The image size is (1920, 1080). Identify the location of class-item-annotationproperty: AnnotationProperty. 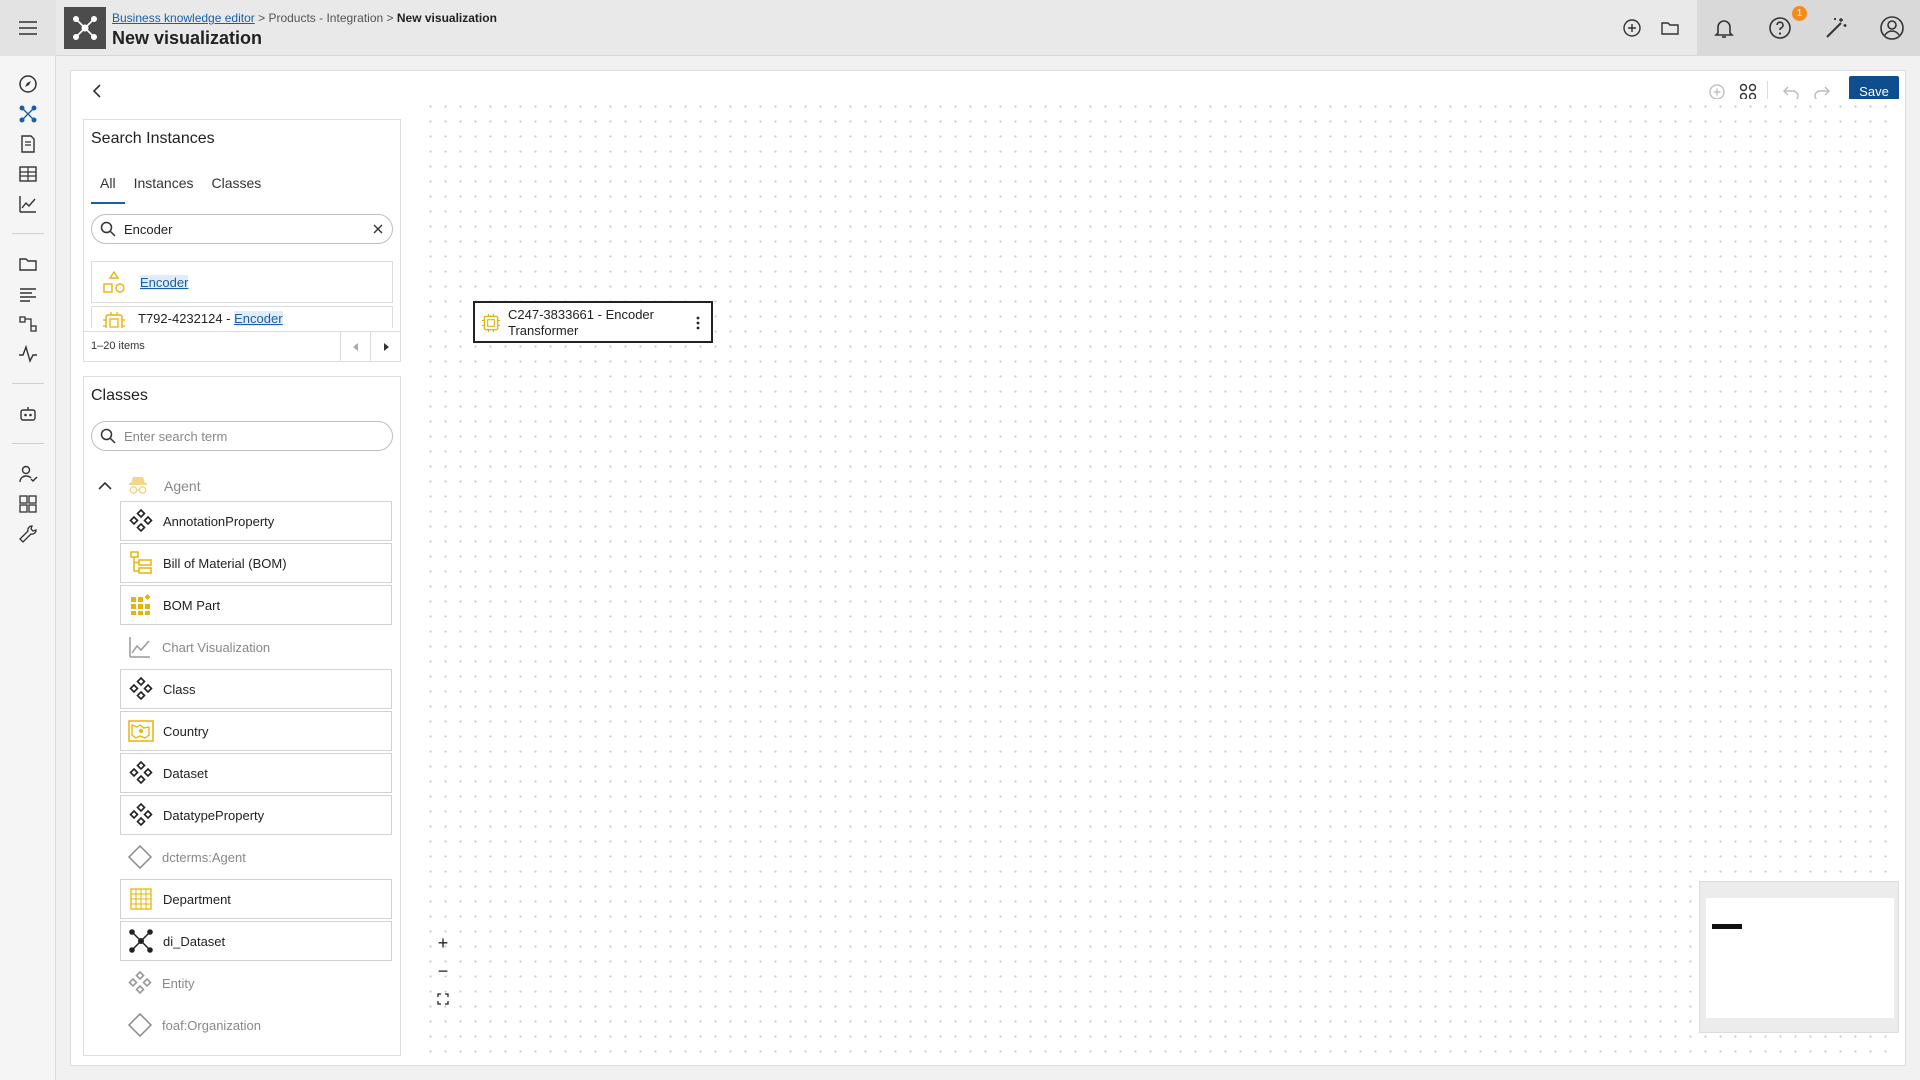
(256, 521).